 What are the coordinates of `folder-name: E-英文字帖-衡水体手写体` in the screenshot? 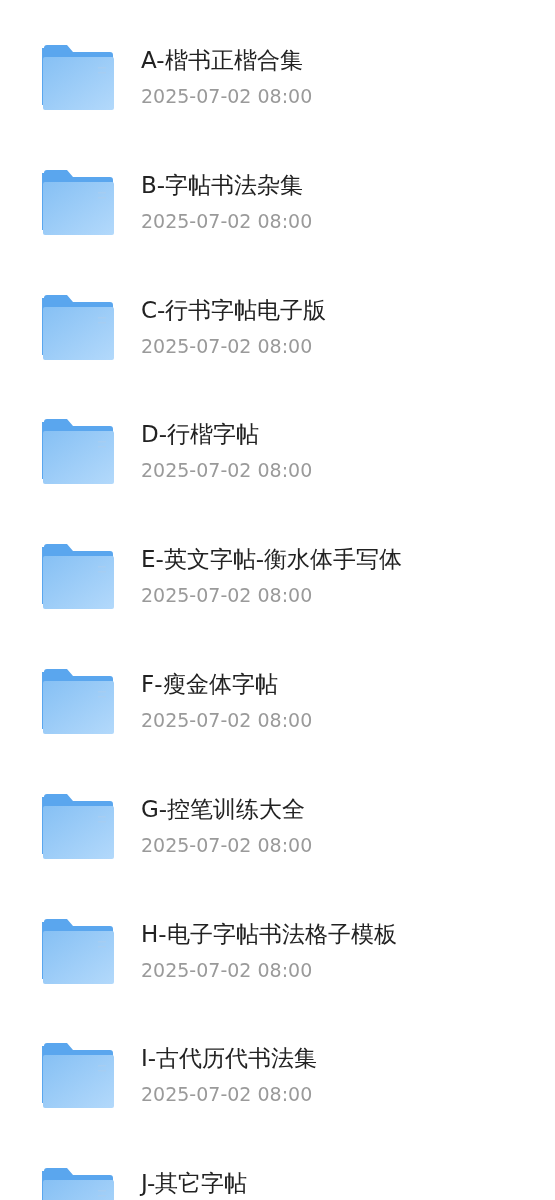 It's located at (272, 560).